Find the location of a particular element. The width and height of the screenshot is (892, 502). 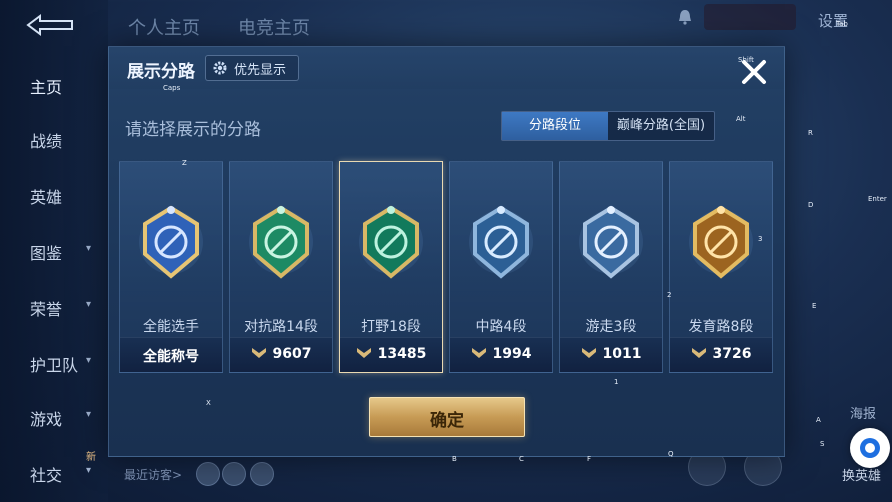

all-round-badge-icon is located at coordinates (171, 242).